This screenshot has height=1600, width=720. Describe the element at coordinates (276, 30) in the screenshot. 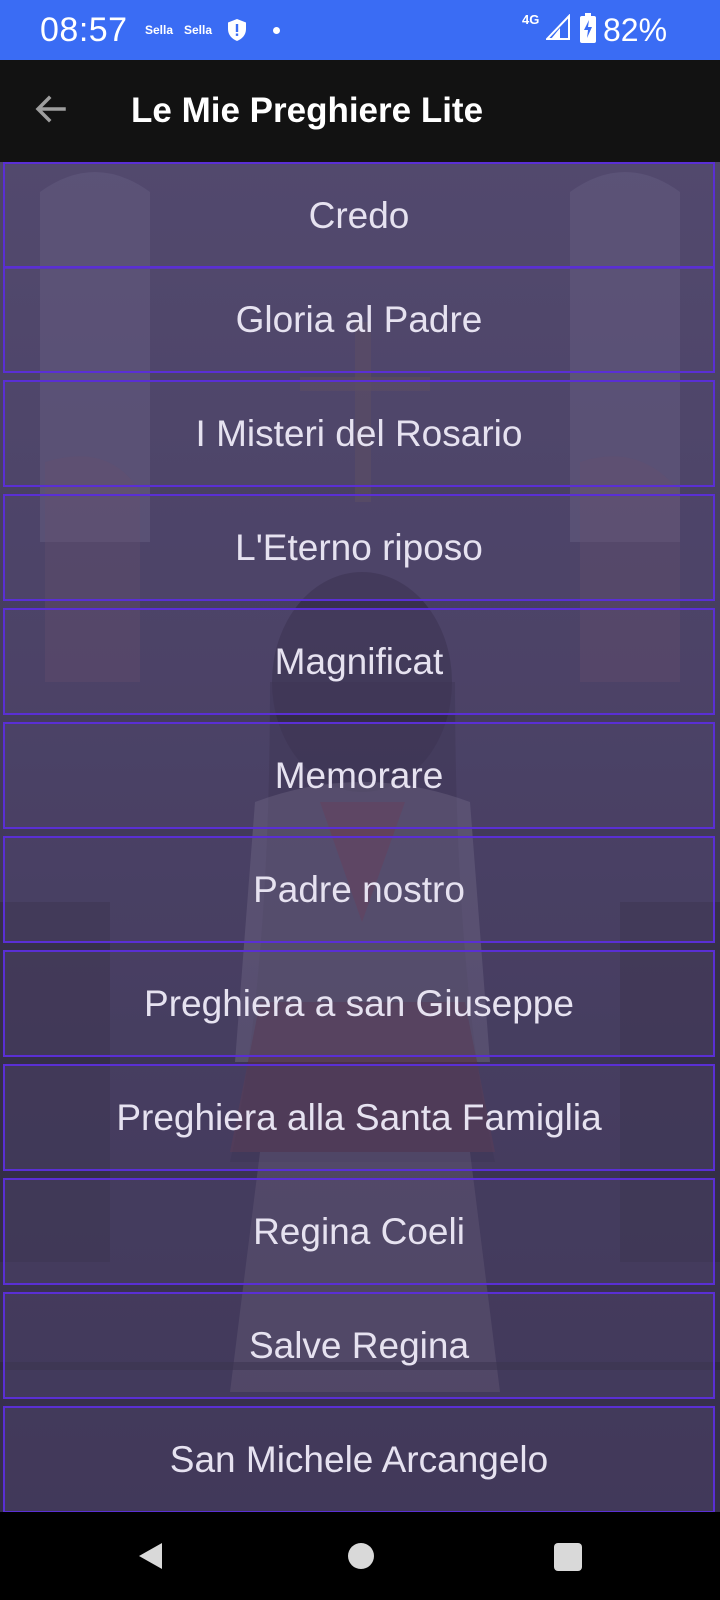

I see `notification-dot-icon` at that location.